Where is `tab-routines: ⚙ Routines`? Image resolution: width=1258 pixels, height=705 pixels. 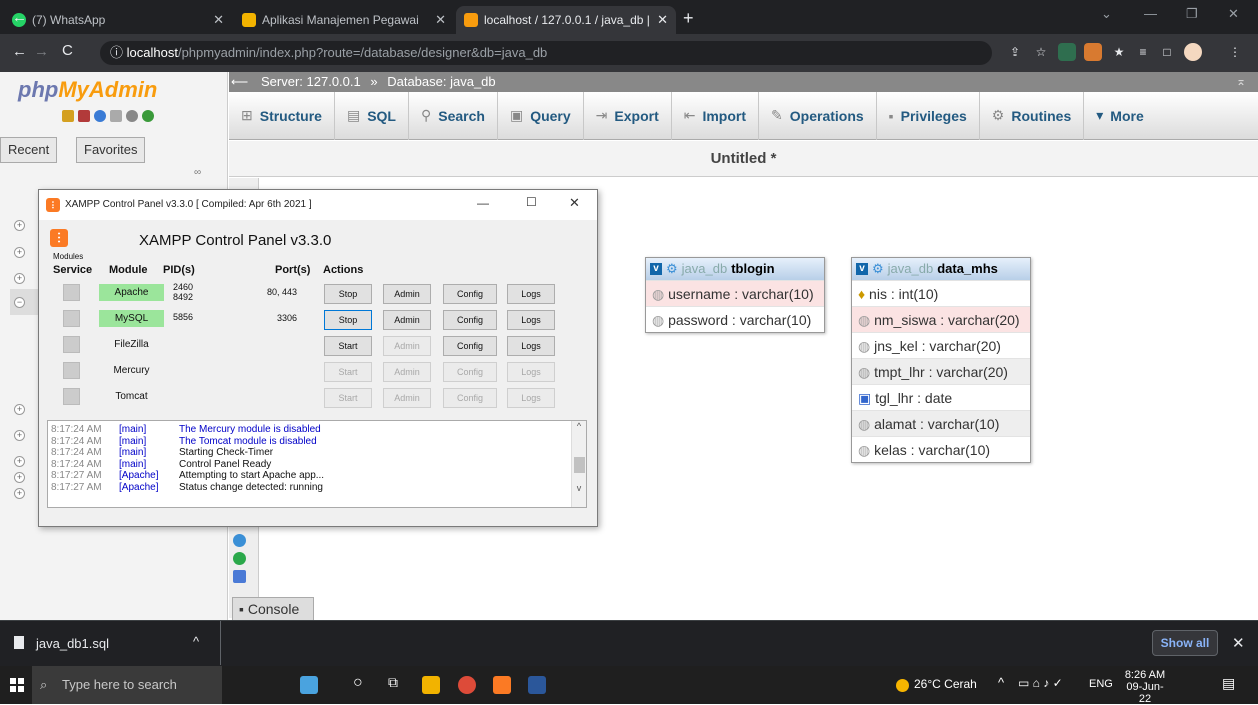
tab-routines: ⚙ Routines is located at coordinates (1032, 115).